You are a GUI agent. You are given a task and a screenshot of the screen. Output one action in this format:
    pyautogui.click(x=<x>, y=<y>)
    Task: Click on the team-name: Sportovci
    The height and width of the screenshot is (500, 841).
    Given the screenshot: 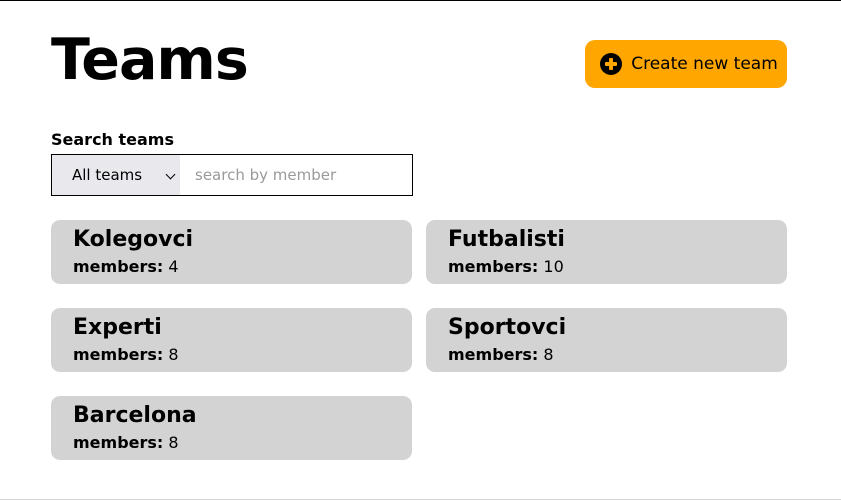 What is the action you would take?
    pyautogui.click(x=507, y=327)
    